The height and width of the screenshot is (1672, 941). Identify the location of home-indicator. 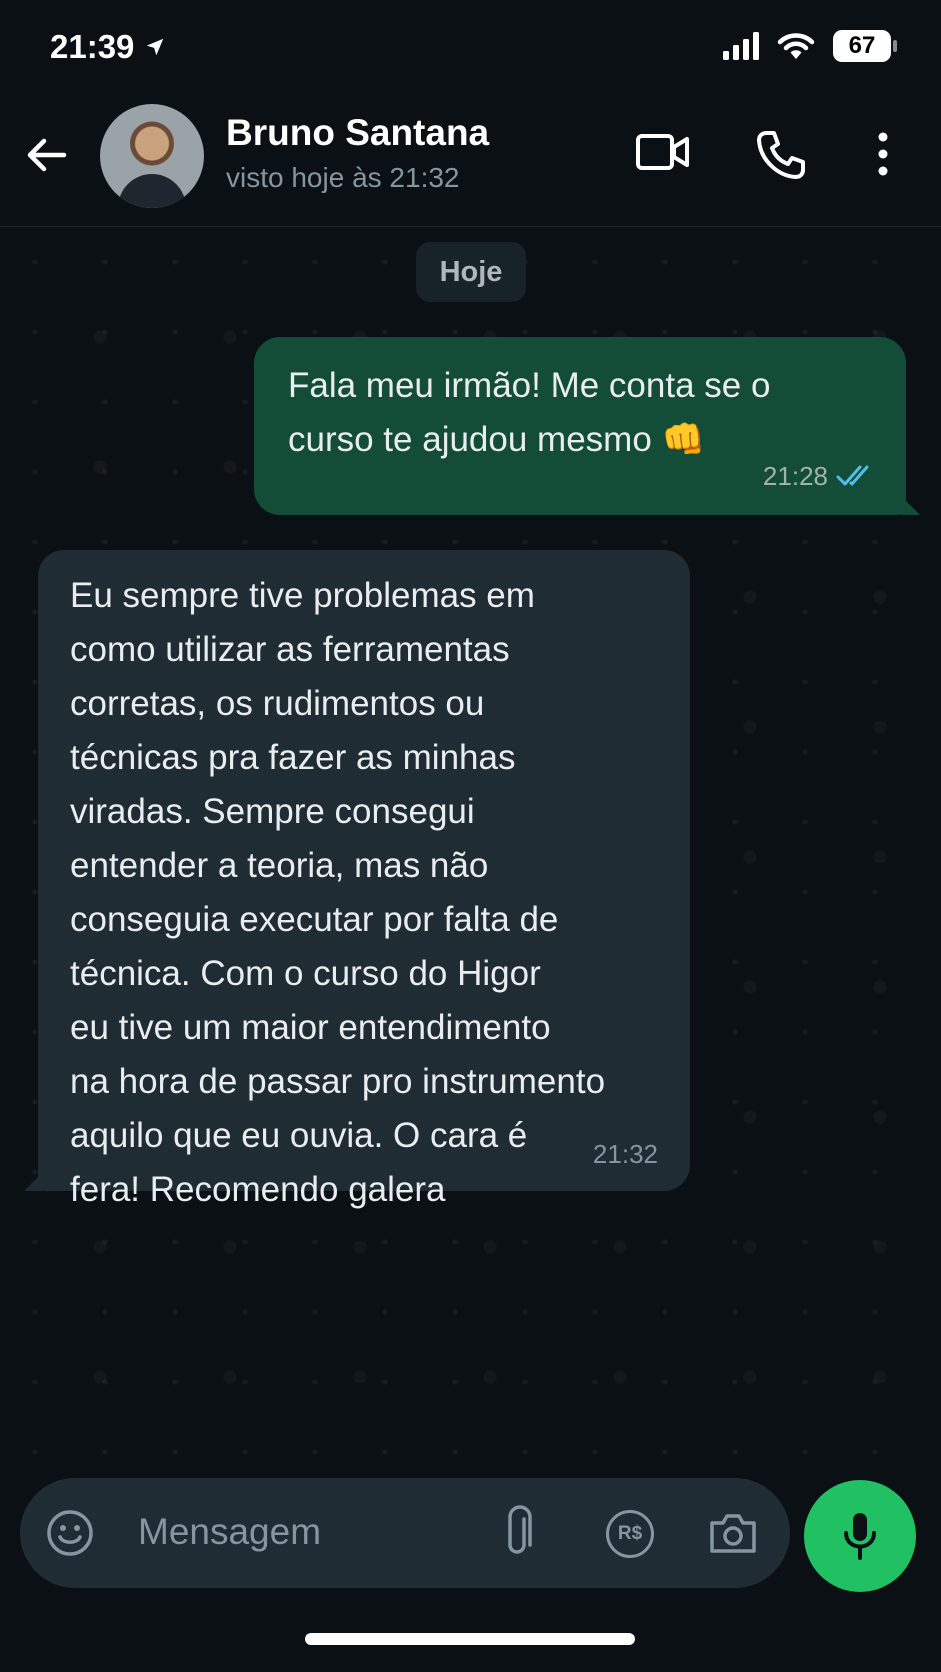
(470, 1639).